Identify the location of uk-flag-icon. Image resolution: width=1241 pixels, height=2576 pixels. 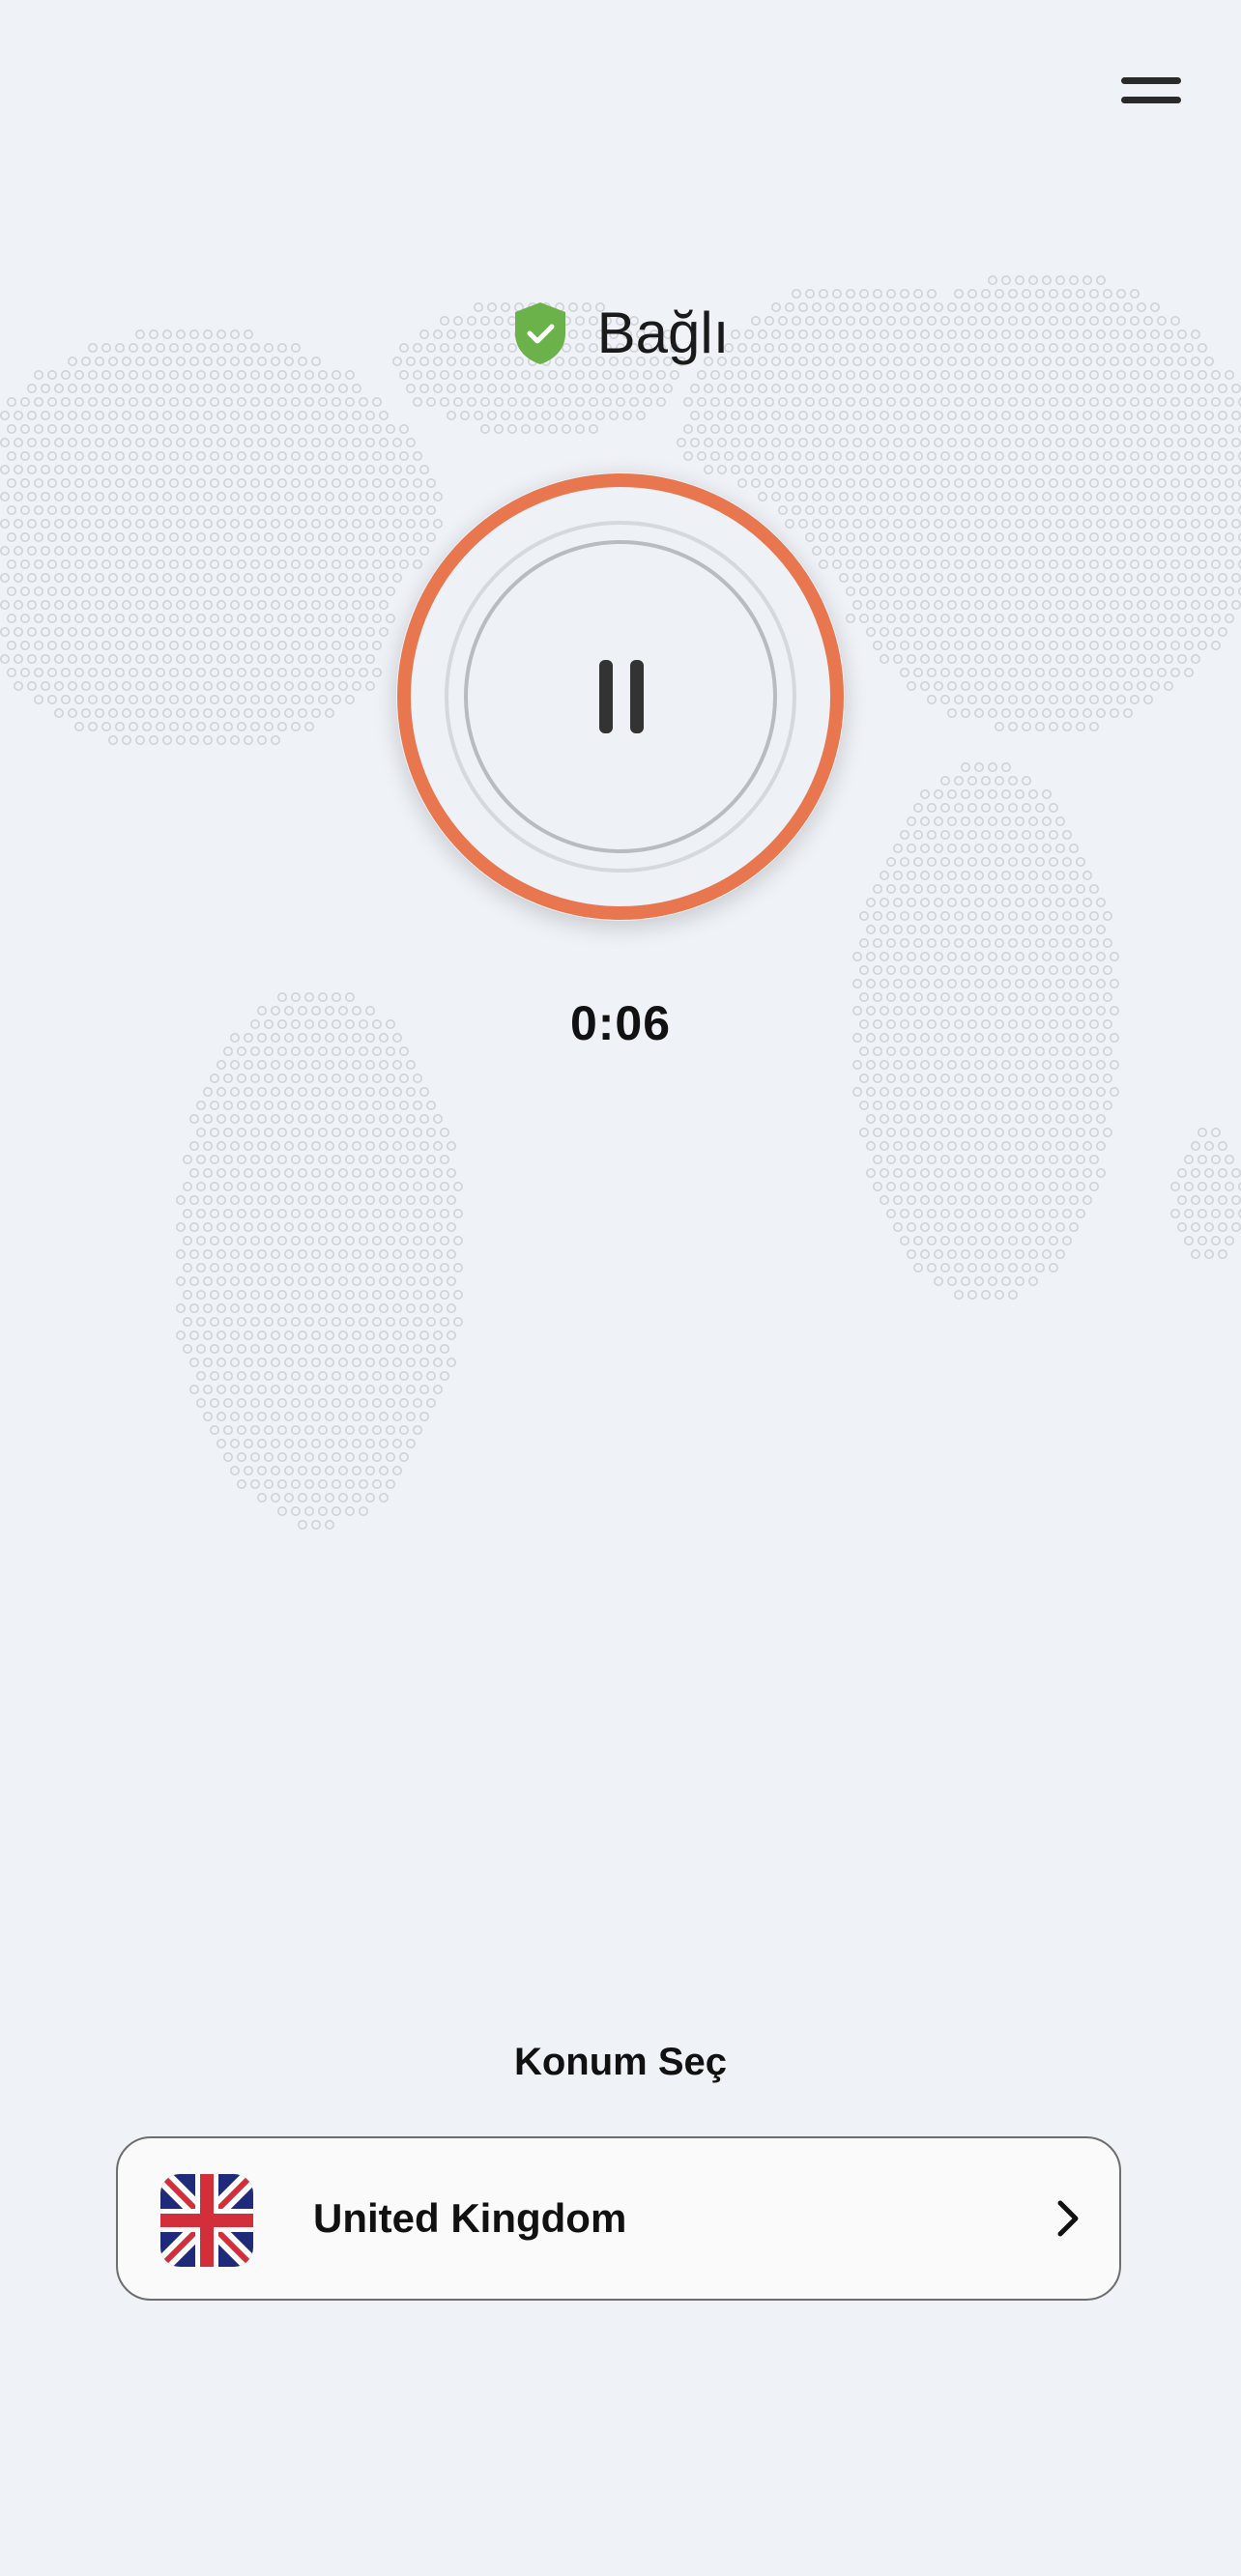
(206, 2221).